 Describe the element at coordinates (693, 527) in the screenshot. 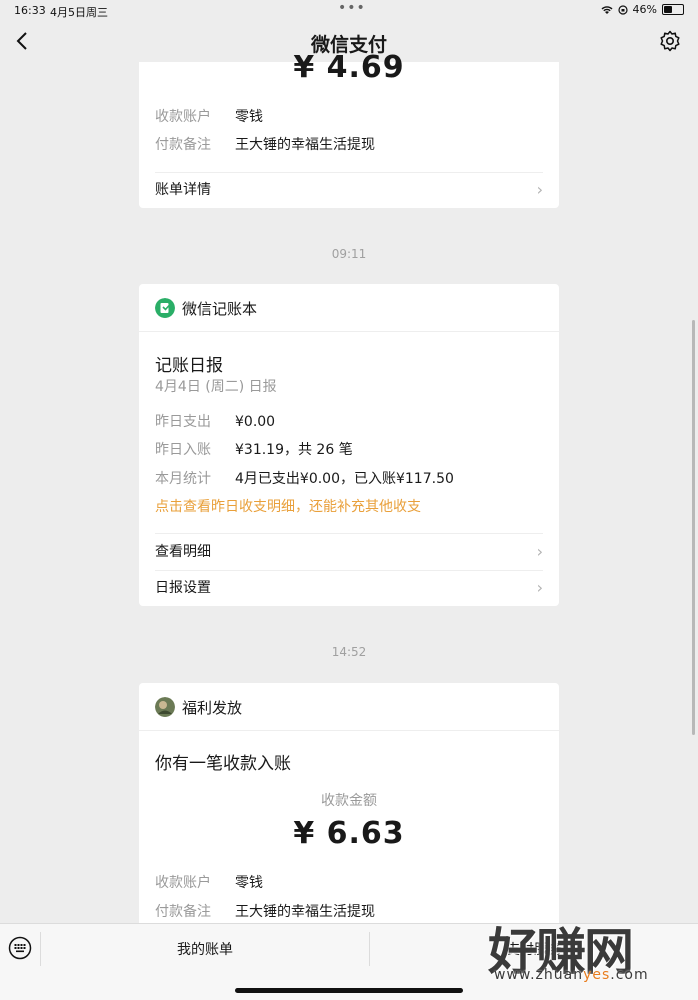

I see `scrollbar` at that location.